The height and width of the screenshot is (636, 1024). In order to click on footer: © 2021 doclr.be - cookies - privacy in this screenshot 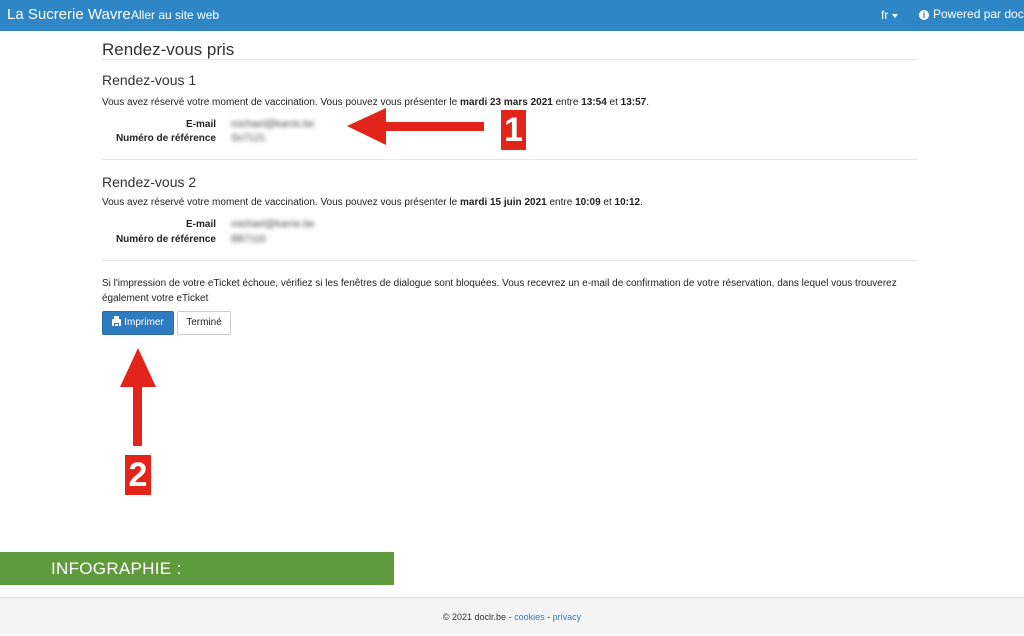, I will do `click(512, 616)`.